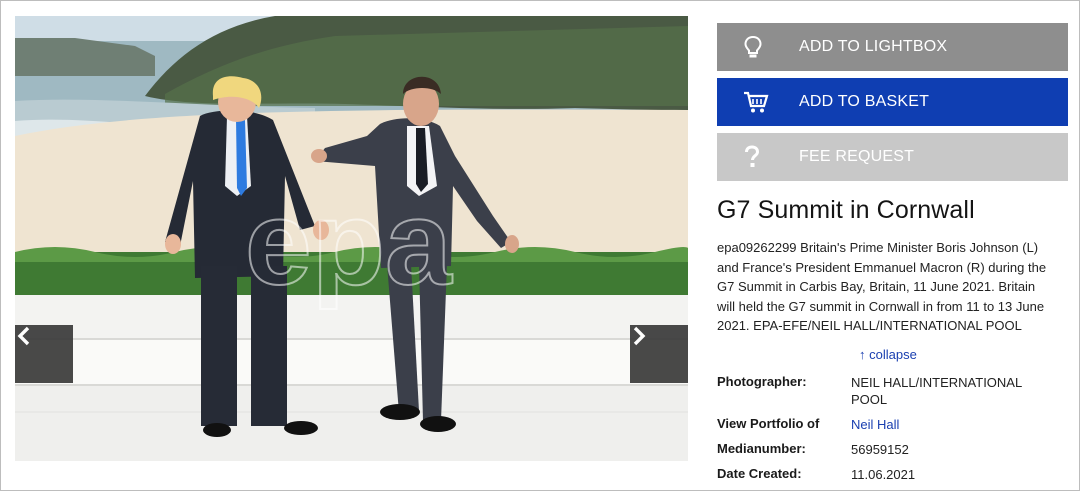 This screenshot has width=1080, height=491. Describe the element at coordinates (873, 46) in the screenshot. I see `add-to-lightbox-label: ADD TO LIGHTBOX` at that location.